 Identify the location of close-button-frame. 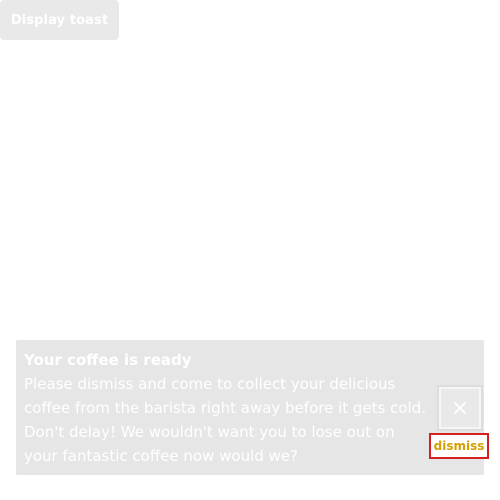
(460, 408).